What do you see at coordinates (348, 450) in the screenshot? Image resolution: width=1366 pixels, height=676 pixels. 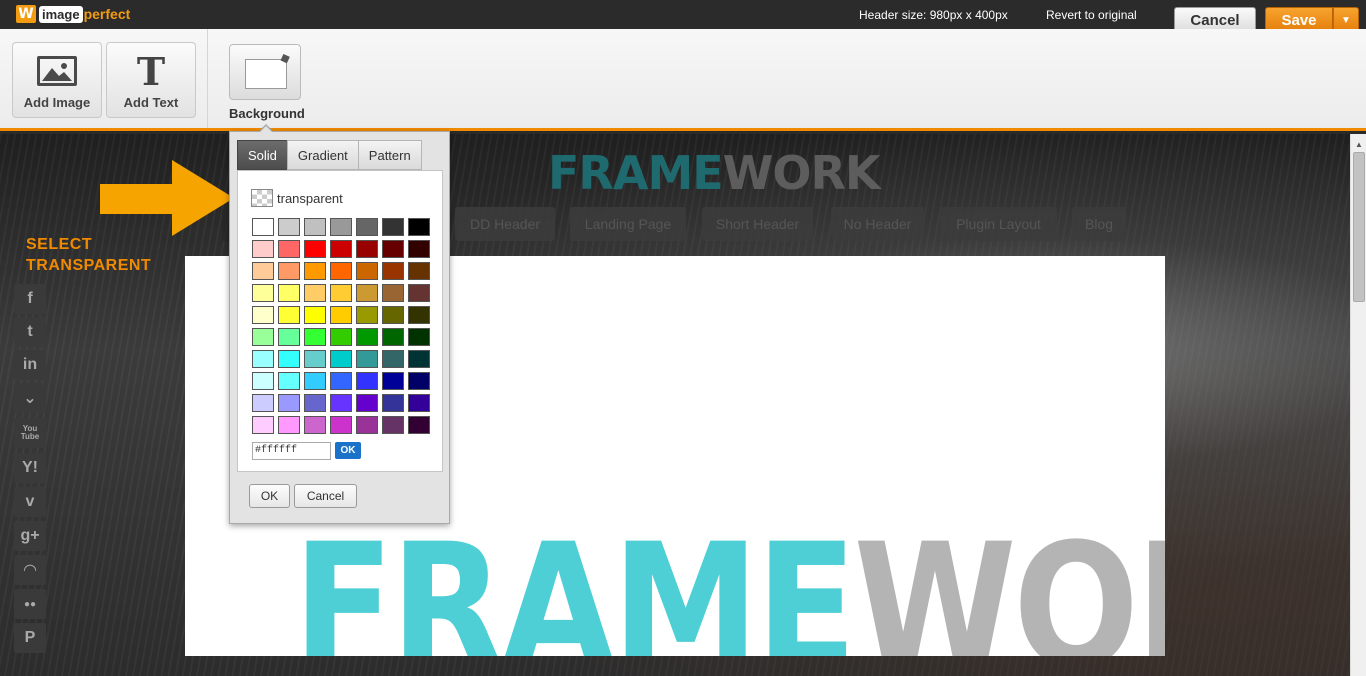 I see `hex-ok-button: OK` at bounding box center [348, 450].